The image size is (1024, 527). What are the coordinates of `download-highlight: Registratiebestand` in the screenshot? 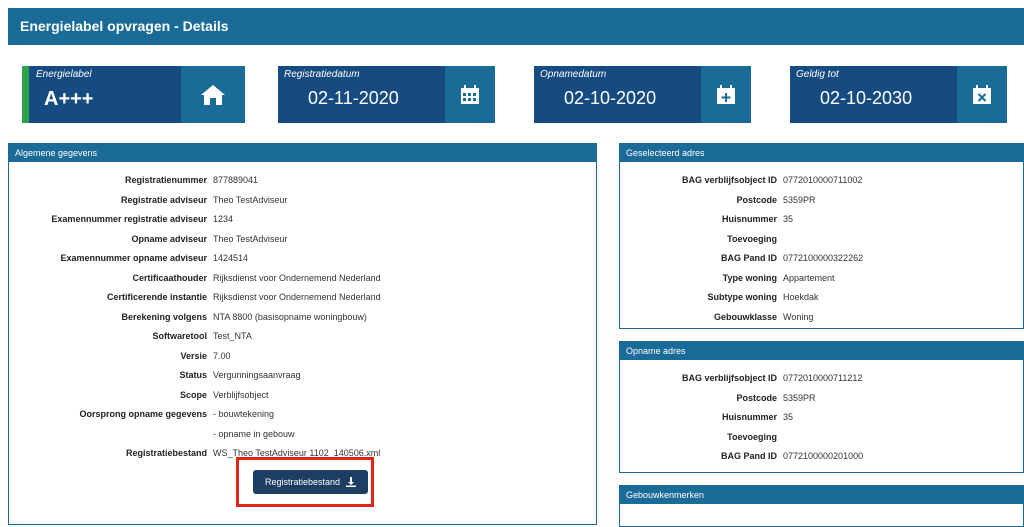 It's located at (305, 482).